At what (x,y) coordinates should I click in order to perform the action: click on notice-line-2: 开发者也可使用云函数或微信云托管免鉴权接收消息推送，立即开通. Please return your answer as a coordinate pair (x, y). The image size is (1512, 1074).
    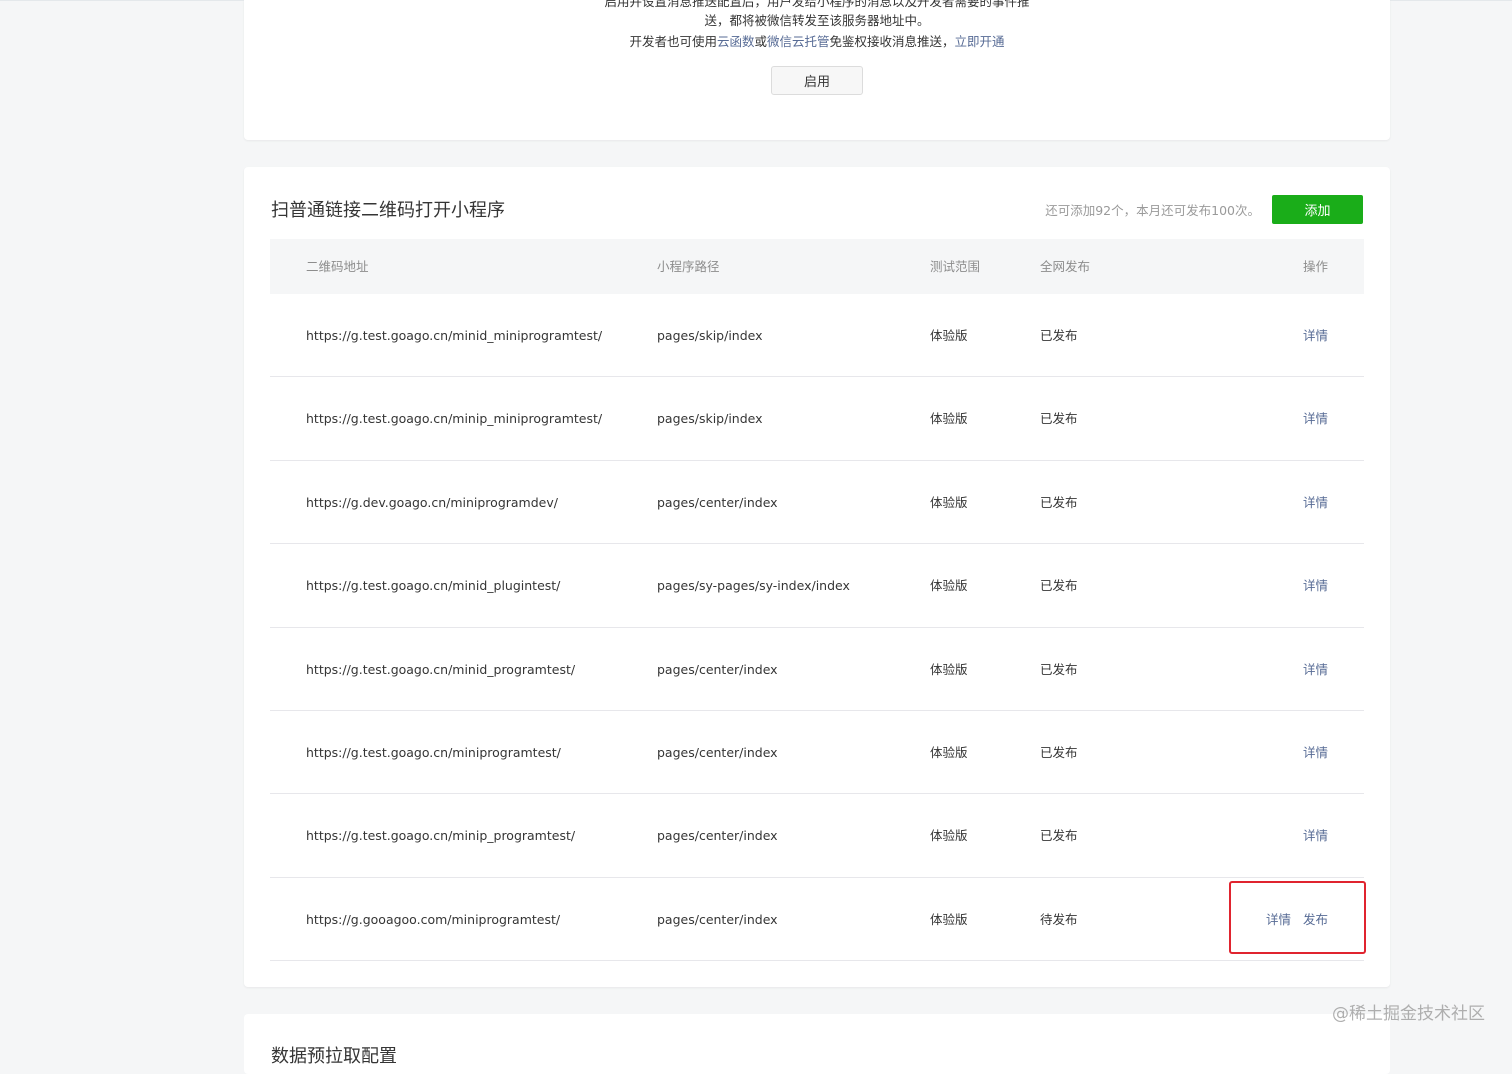
    Looking at the image, I should click on (817, 40).